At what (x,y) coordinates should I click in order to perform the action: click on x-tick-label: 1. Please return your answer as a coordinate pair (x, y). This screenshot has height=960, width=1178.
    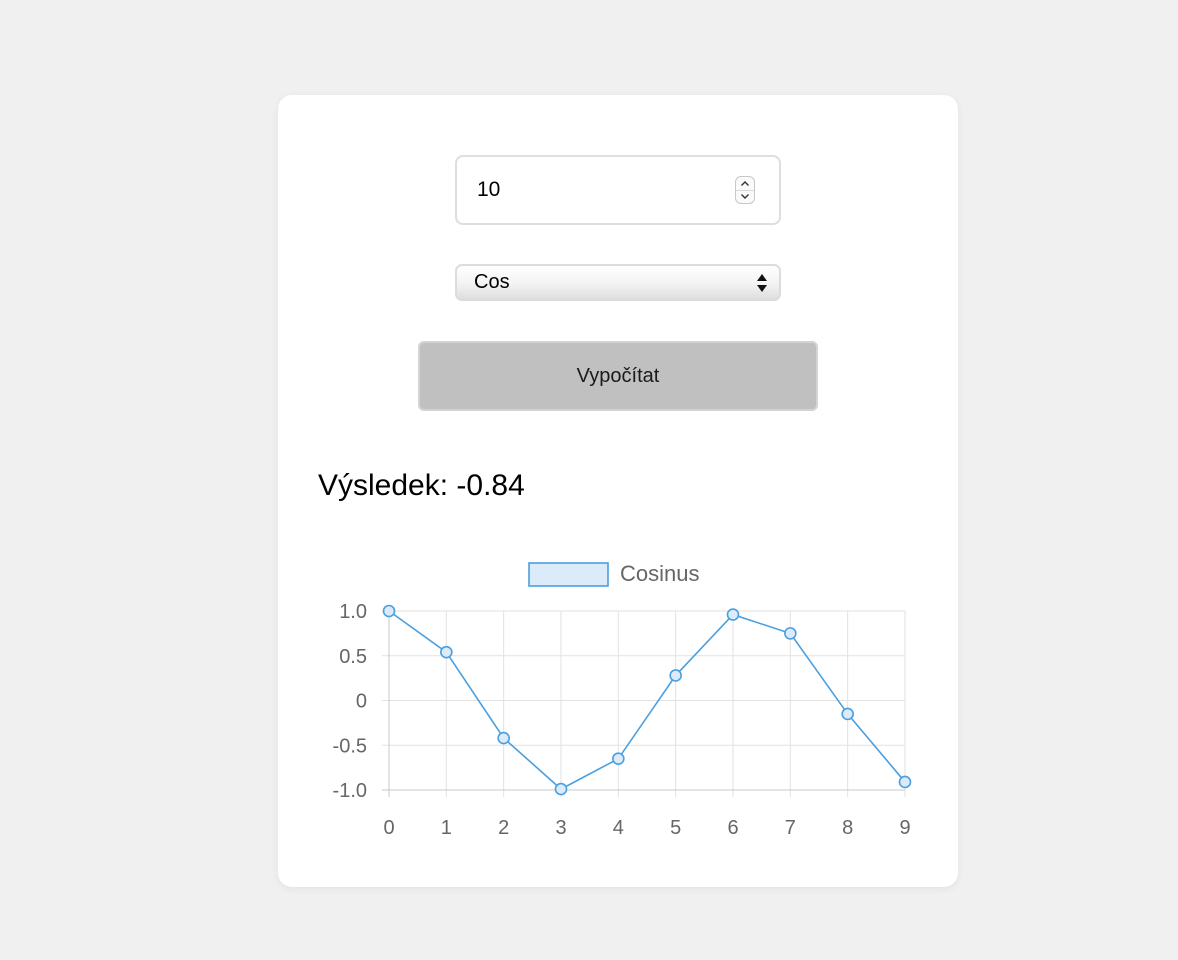
    Looking at the image, I should click on (446, 828).